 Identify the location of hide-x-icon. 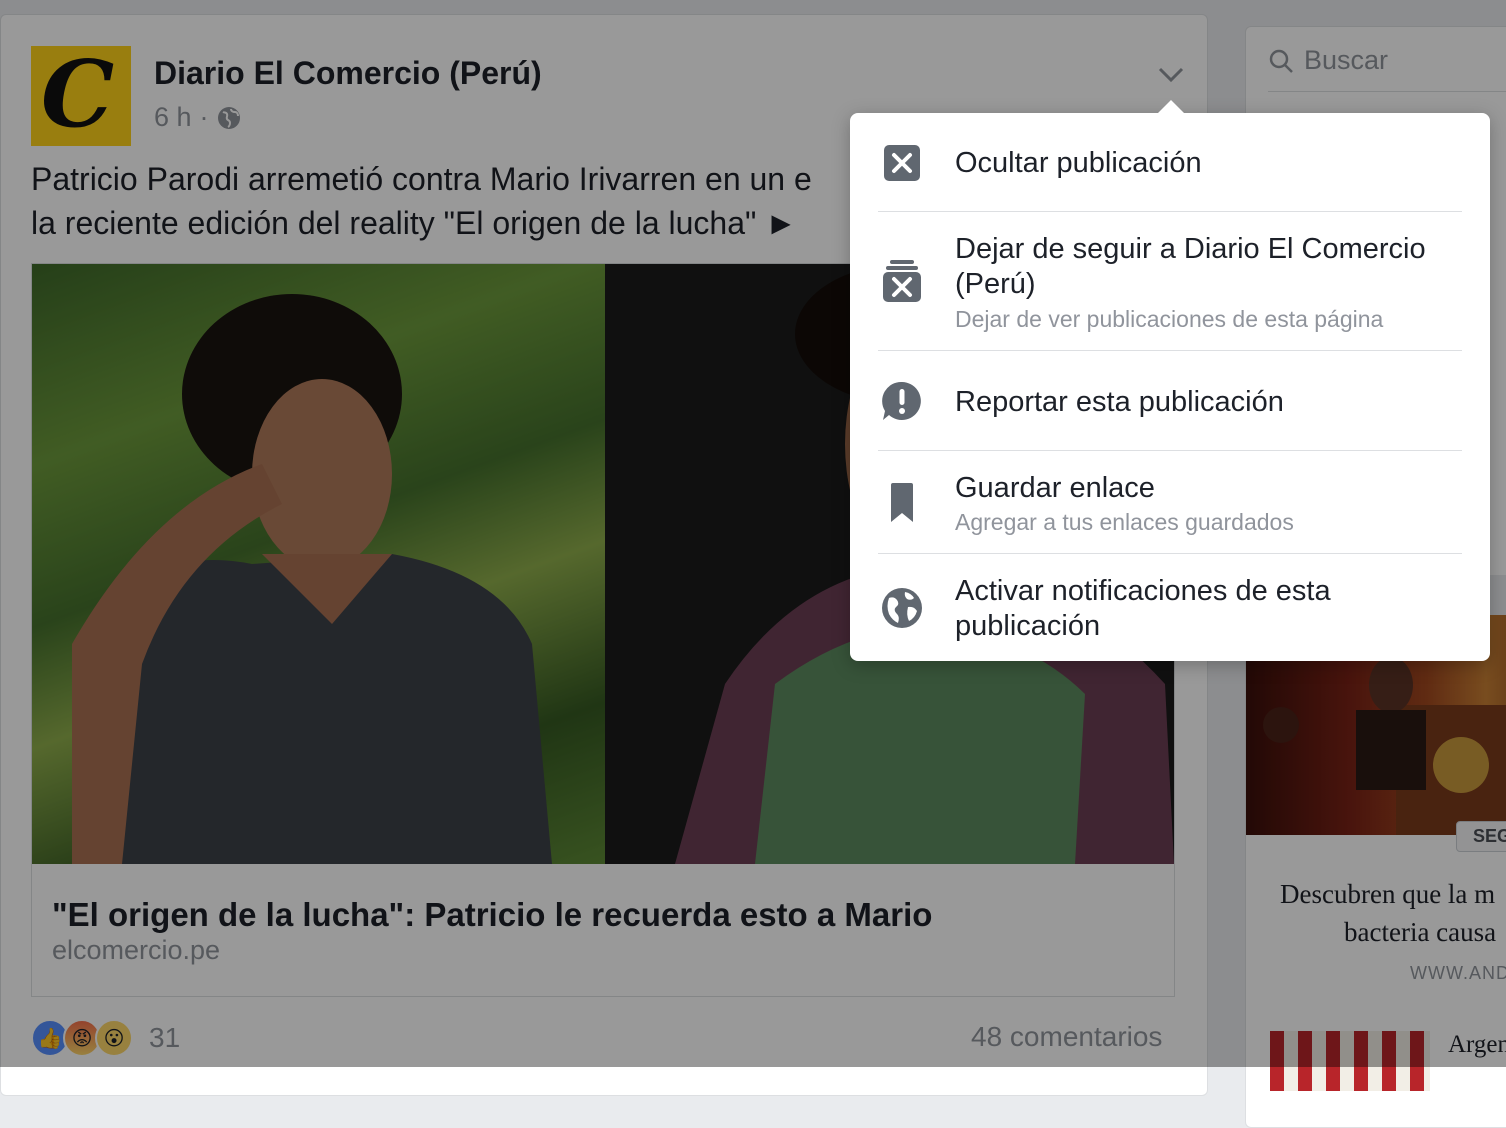
(902, 163).